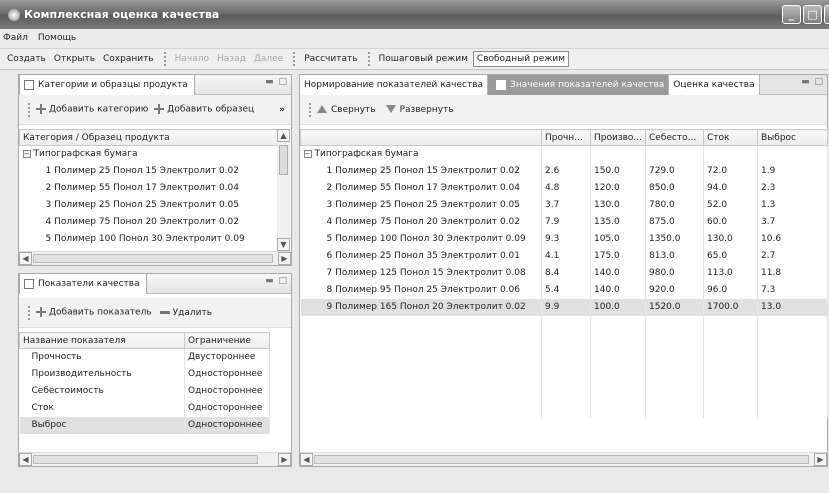 This screenshot has width=829, height=493. What do you see at coordinates (674, 290) in the screenshot?
I see `value-cell: 920.0` at bounding box center [674, 290].